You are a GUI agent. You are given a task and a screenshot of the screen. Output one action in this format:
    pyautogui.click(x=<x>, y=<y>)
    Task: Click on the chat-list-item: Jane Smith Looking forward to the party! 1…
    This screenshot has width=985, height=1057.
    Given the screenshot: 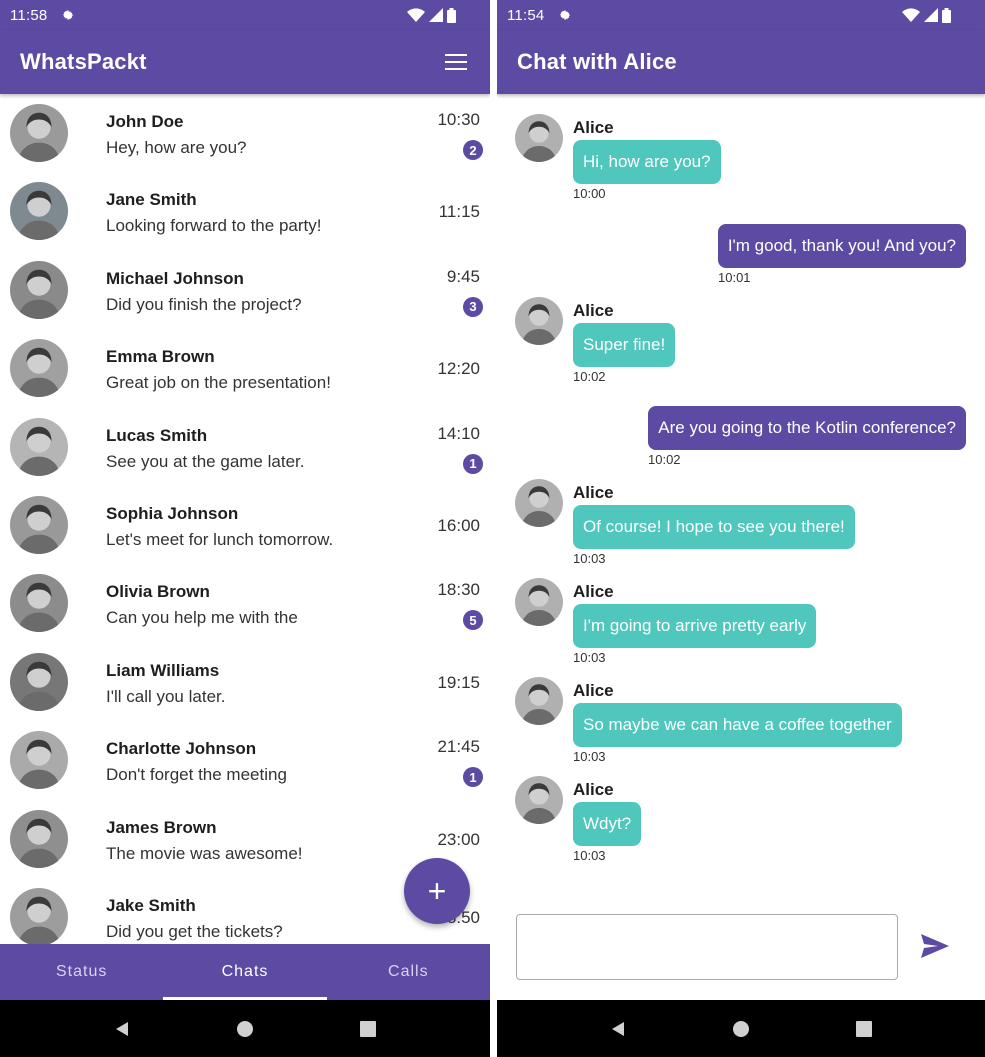 What is the action you would take?
    pyautogui.click(x=245, y=211)
    